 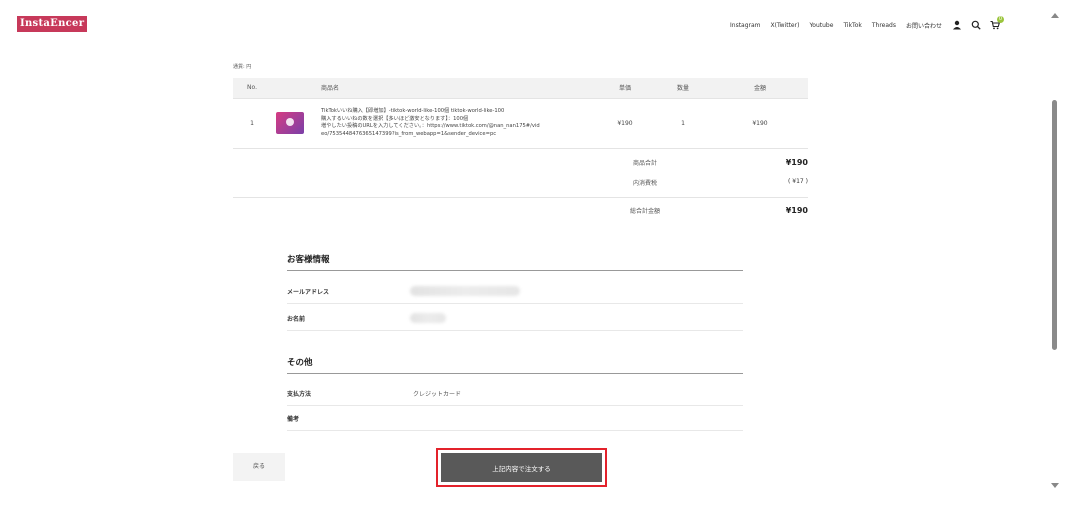 I want to click on page-scrollbar, so click(x=1055, y=253).